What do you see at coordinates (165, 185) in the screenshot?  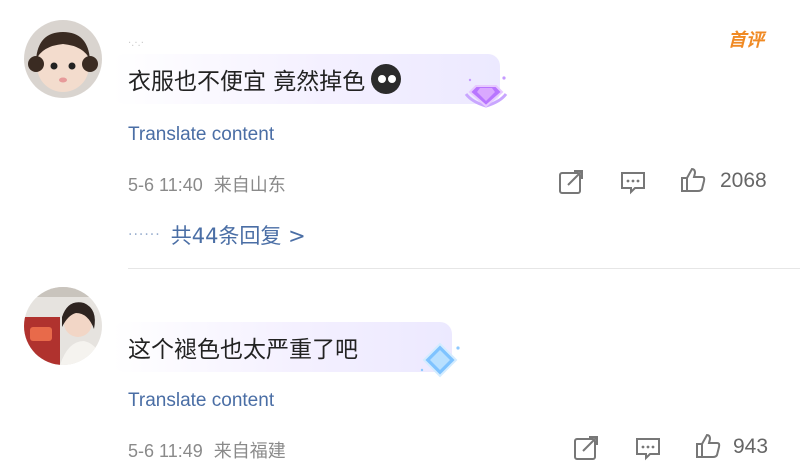 I see `timestamp: 5-6 11:40` at bounding box center [165, 185].